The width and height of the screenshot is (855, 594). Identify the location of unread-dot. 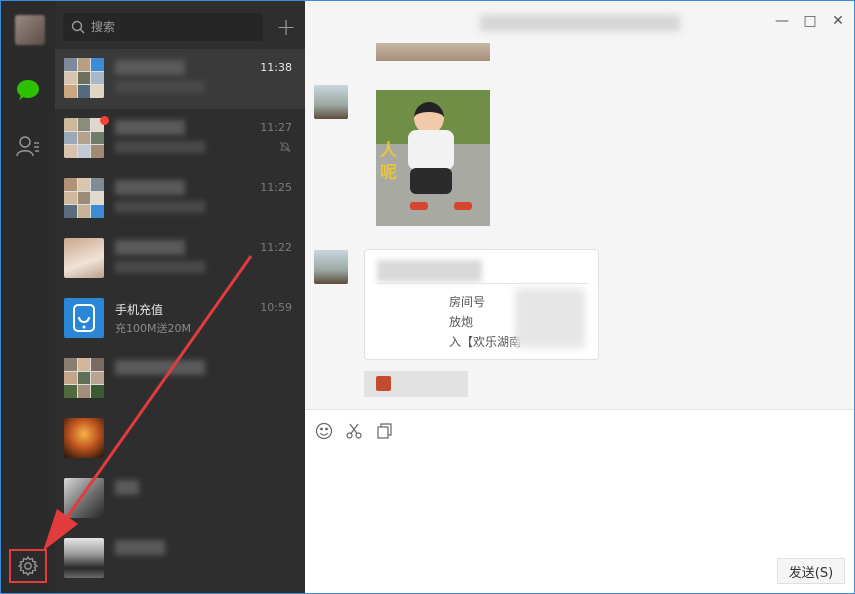
(104, 120).